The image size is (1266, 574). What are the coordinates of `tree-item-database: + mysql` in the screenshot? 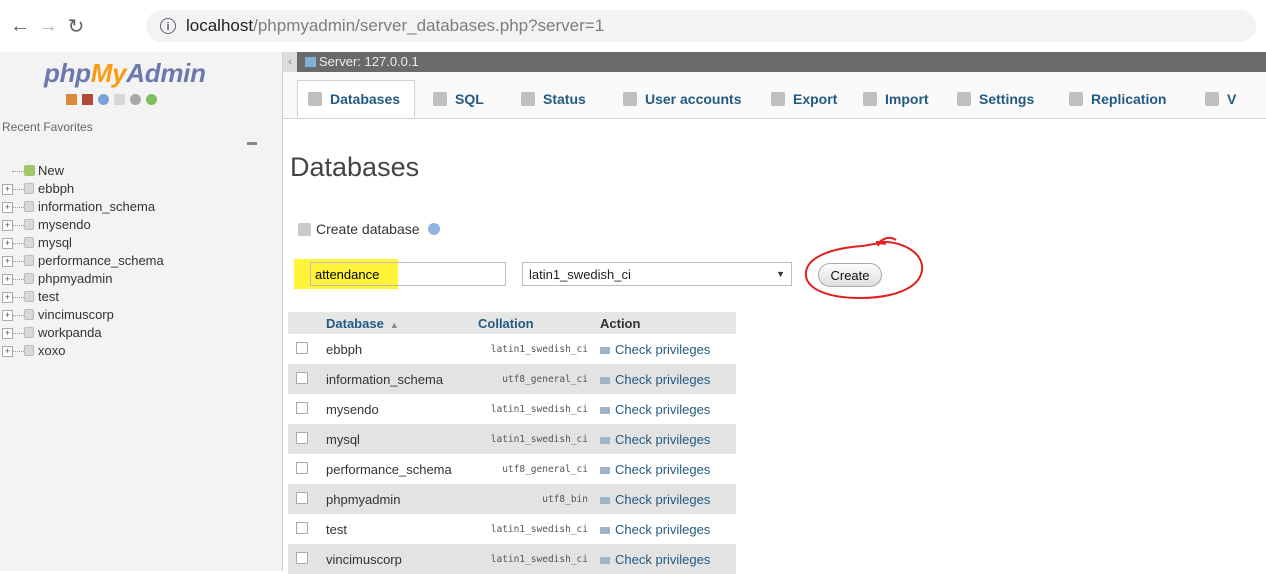 It's located at (82, 243).